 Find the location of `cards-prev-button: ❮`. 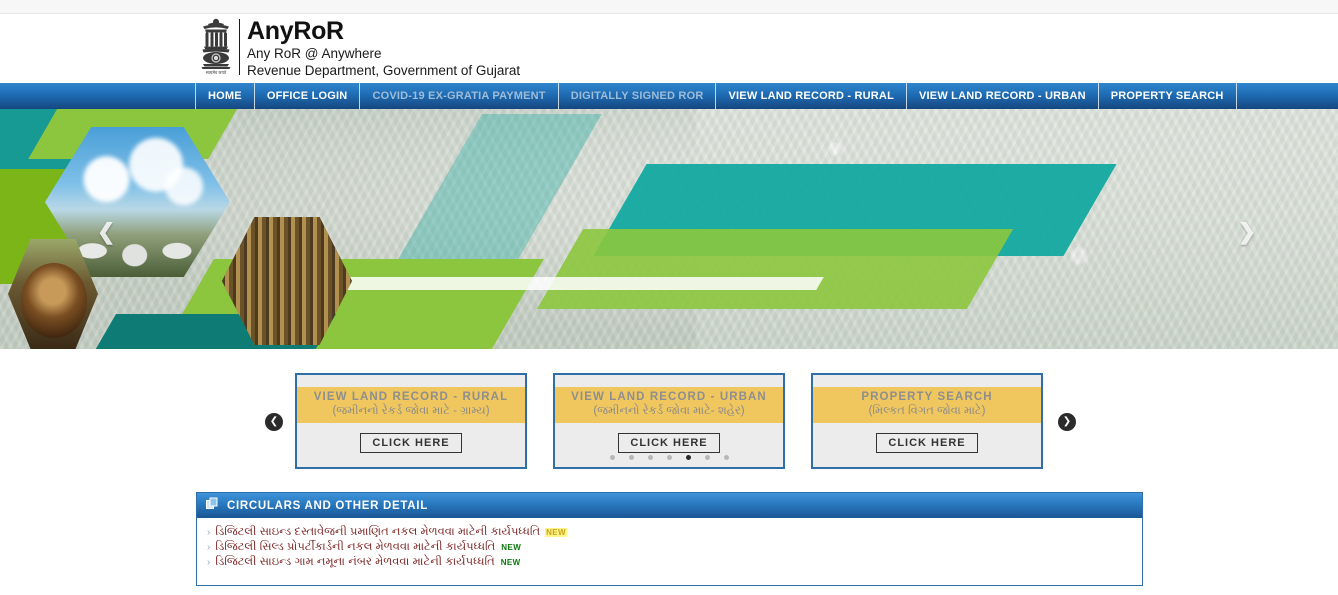

cards-prev-button: ❮ is located at coordinates (274, 422).